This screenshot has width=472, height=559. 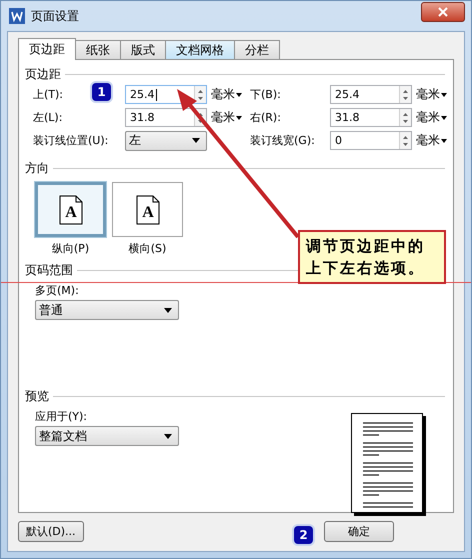 What do you see at coordinates (55, 16) in the screenshot?
I see `window-title: 页面设置` at bounding box center [55, 16].